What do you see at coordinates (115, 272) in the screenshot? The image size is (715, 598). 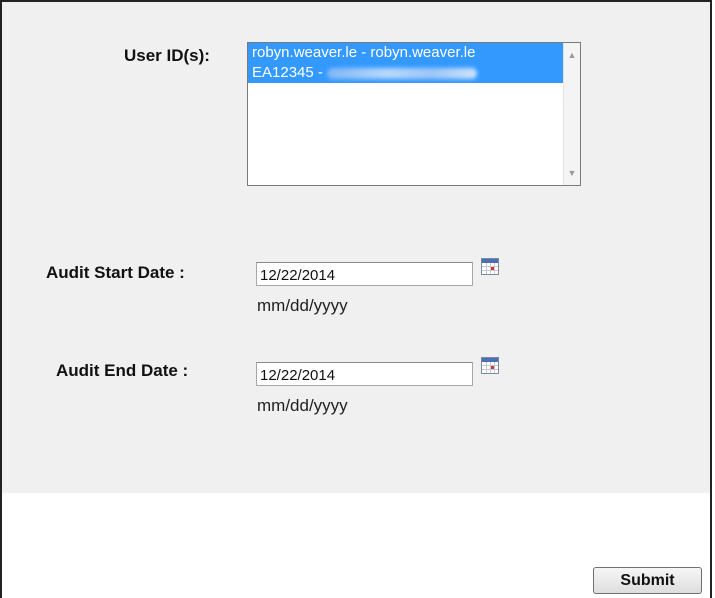 I see `audit-start-date-label: Audit Start Date :` at bounding box center [115, 272].